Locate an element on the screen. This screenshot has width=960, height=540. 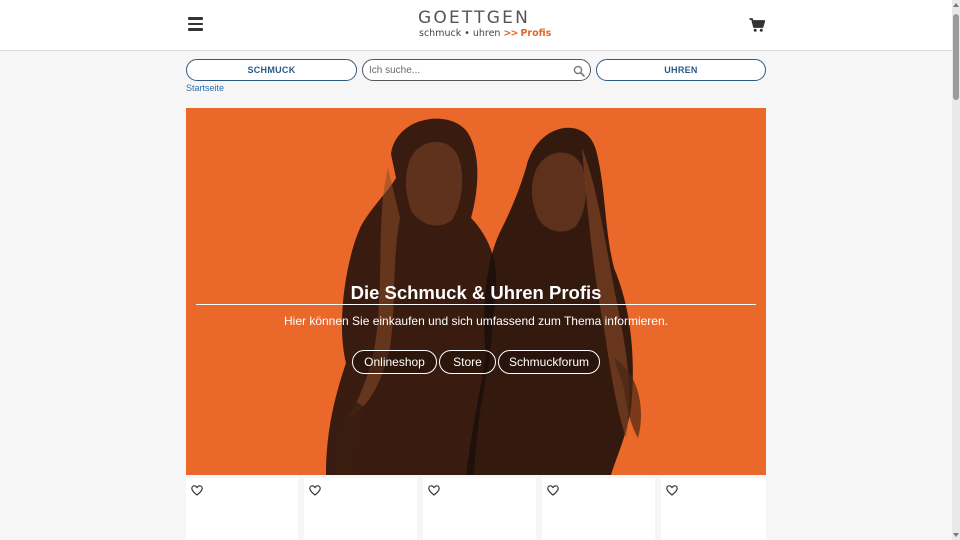
logo-tagline-right: Profis is located at coordinates (536, 33).